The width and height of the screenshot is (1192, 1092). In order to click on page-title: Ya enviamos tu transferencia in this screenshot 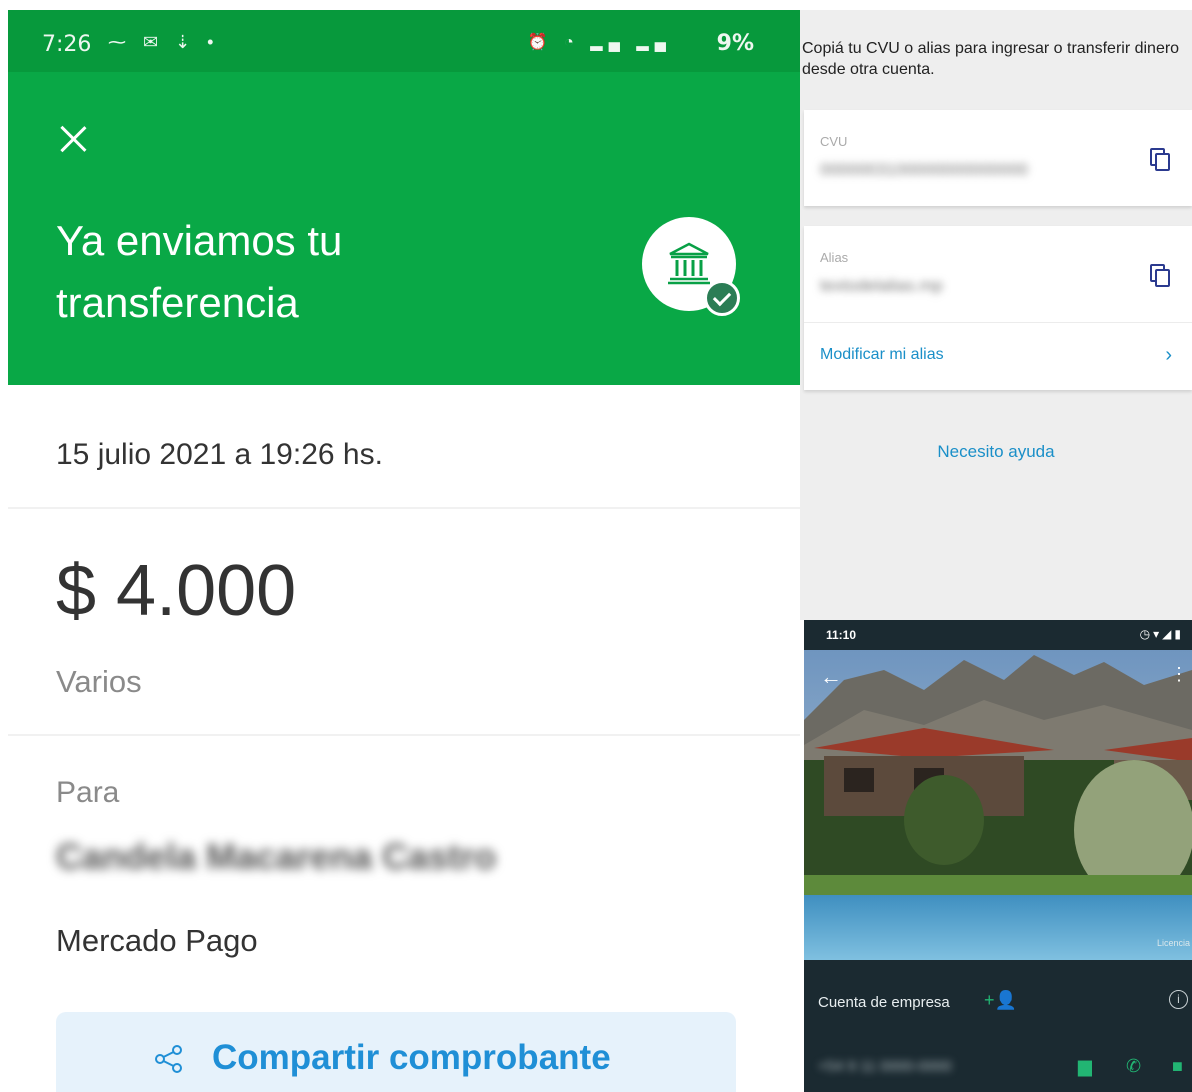, I will do `click(199, 271)`.